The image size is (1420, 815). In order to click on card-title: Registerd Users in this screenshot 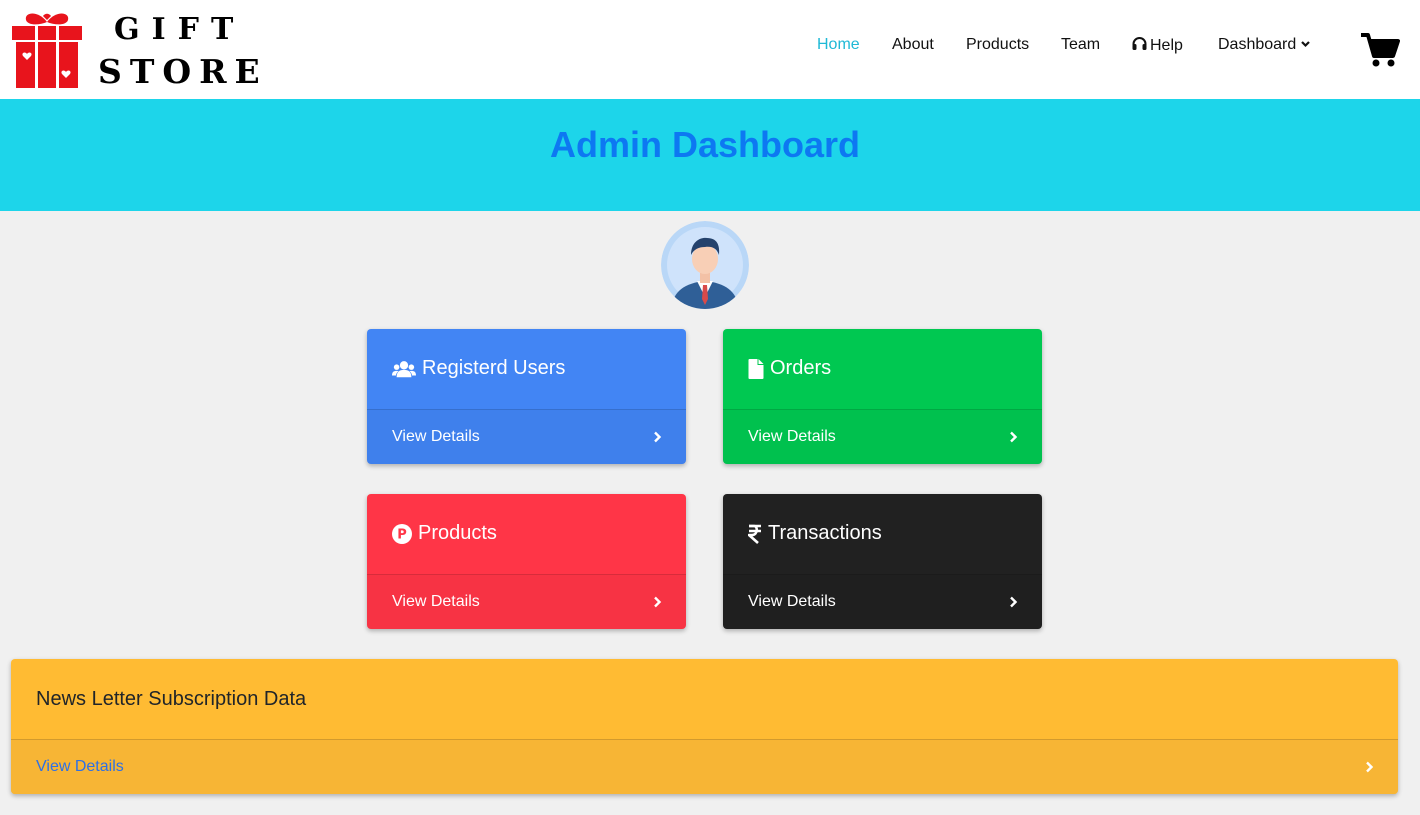, I will do `click(478, 368)`.